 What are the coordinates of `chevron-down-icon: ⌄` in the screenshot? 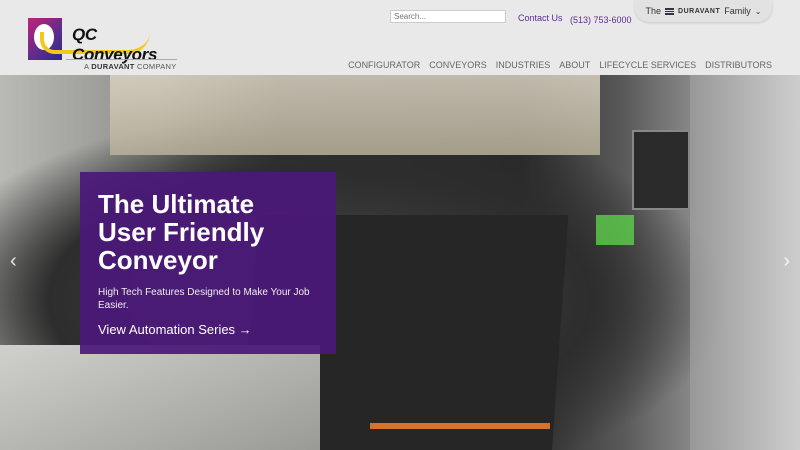 It's located at (758, 11).